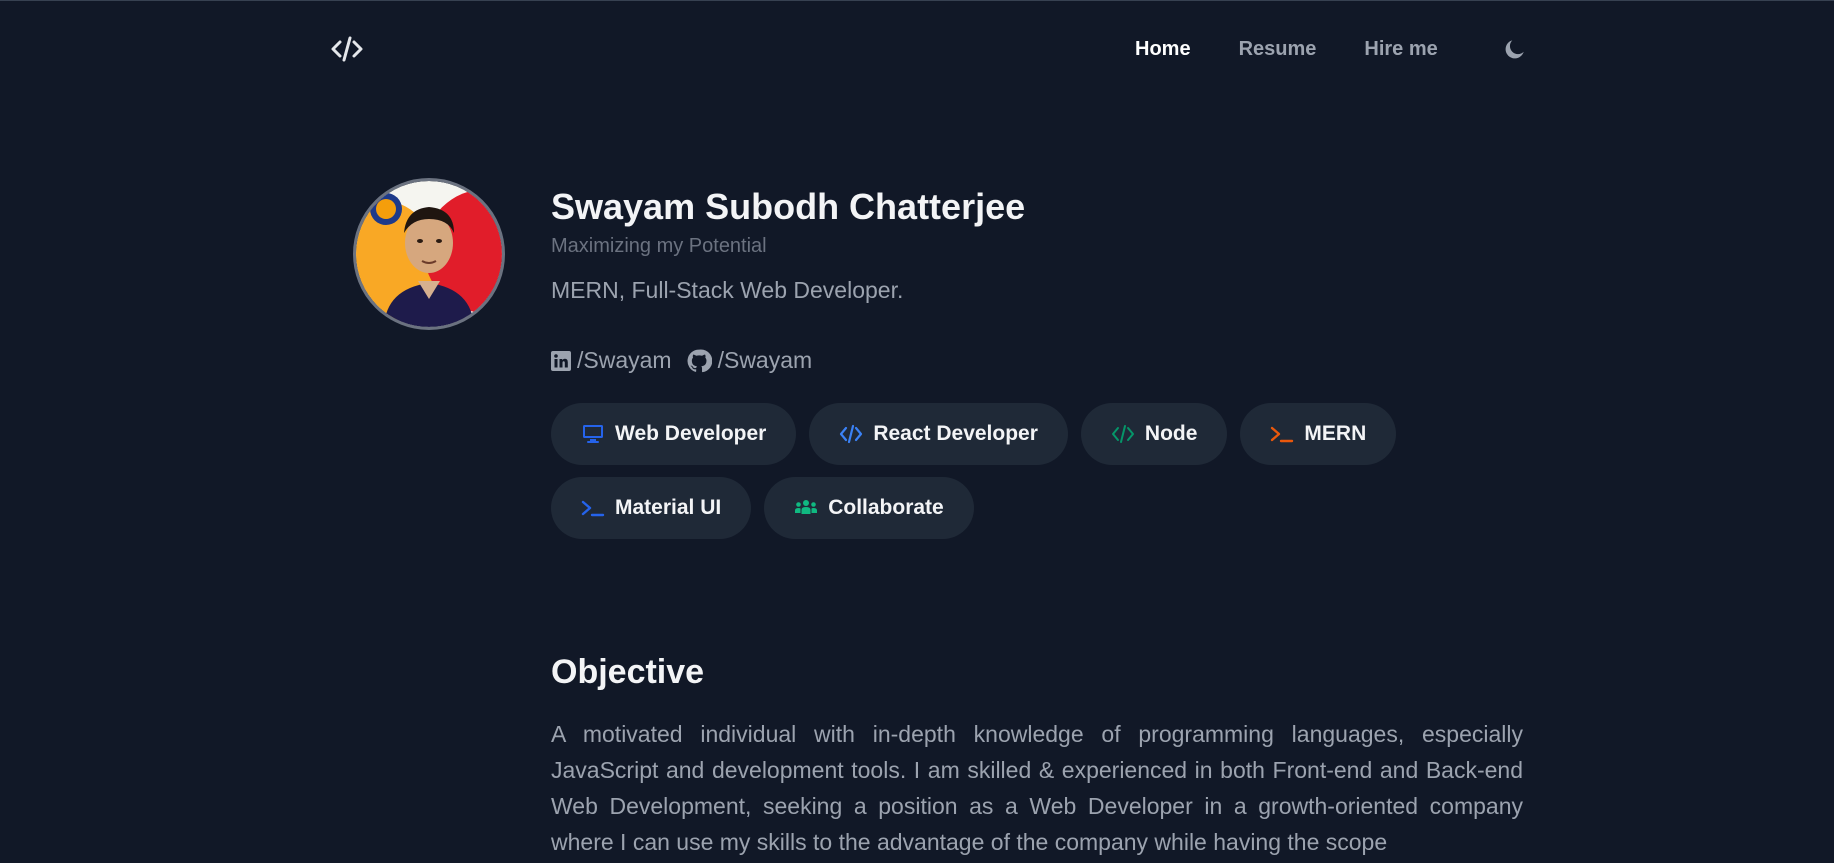 The width and height of the screenshot is (1834, 863). What do you see at coordinates (1335, 433) in the screenshot?
I see `chip-label: MERN` at bounding box center [1335, 433].